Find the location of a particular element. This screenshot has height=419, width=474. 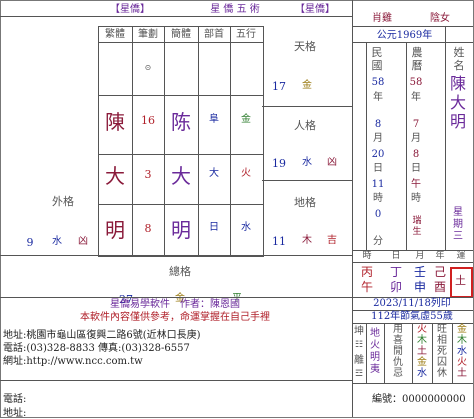

min-guo-header: 民國 is located at coordinates (377, 59).